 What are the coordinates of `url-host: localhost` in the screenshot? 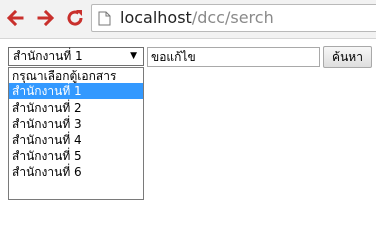 It's located at (156, 17).